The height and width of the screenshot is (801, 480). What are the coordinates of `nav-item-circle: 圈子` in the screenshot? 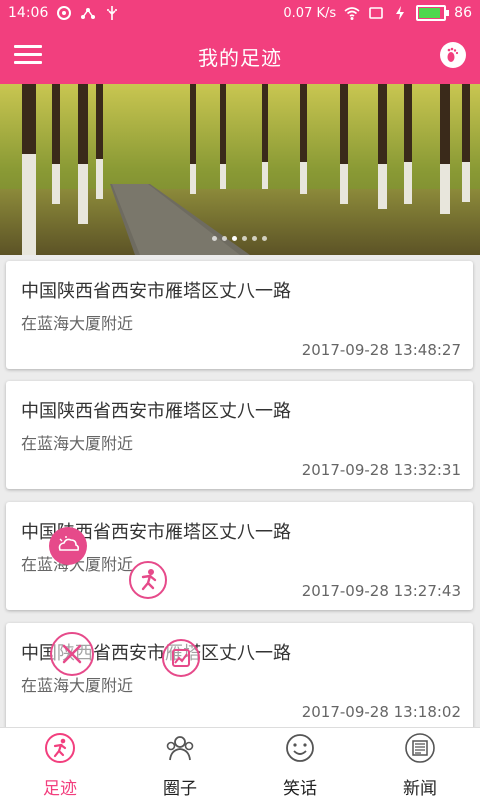 It's located at (180, 764).